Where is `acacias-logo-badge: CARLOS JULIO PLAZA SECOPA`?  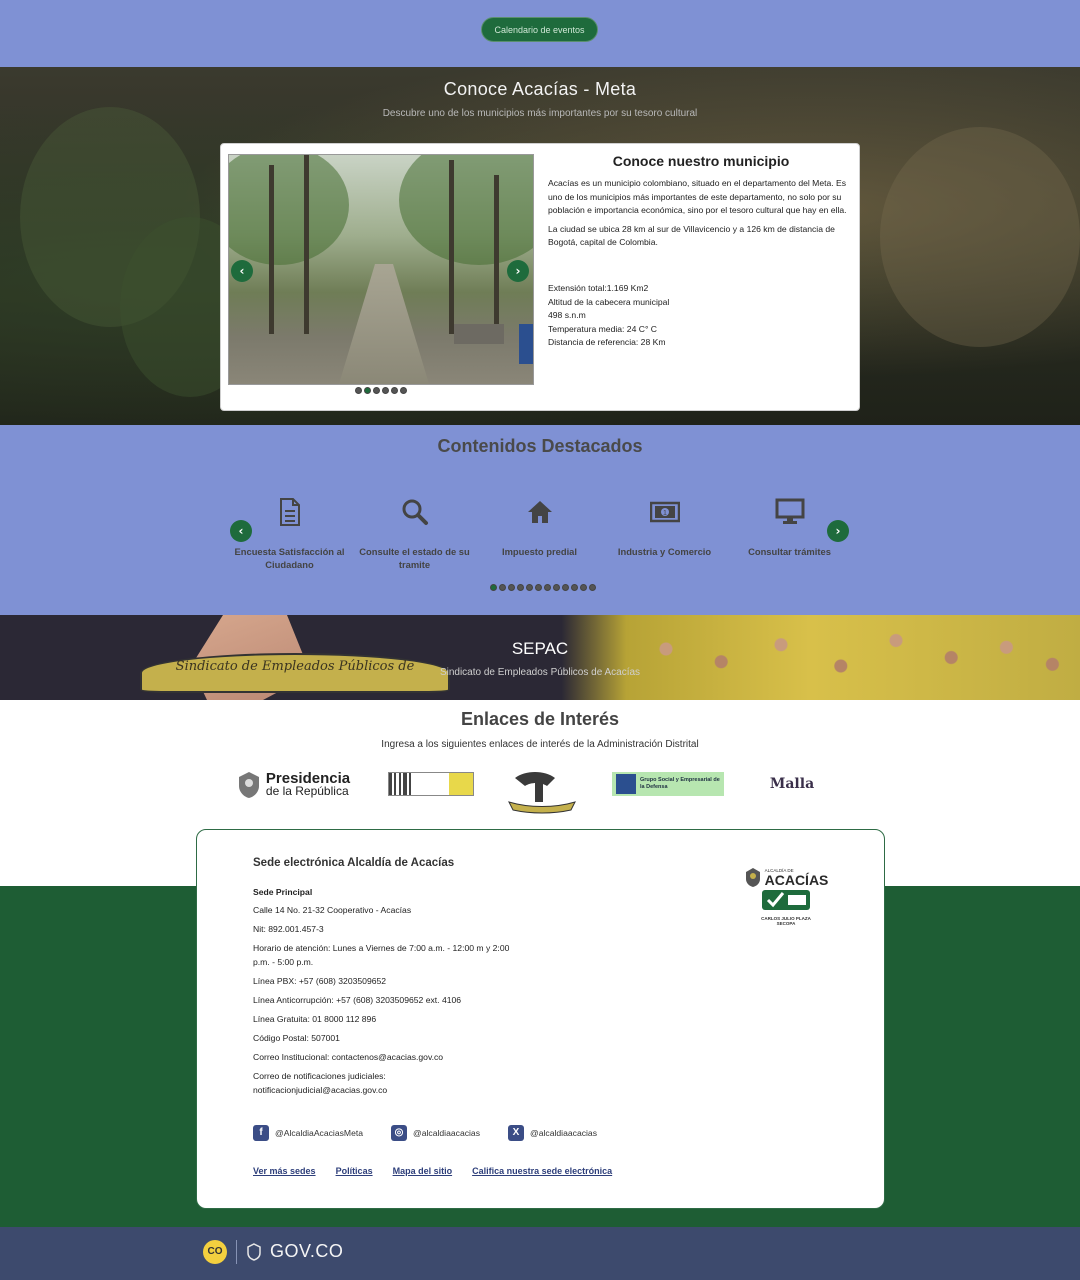 acacias-logo-badge: CARLOS JULIO PLAZA SECOPA is located at coordinates (786, 921).